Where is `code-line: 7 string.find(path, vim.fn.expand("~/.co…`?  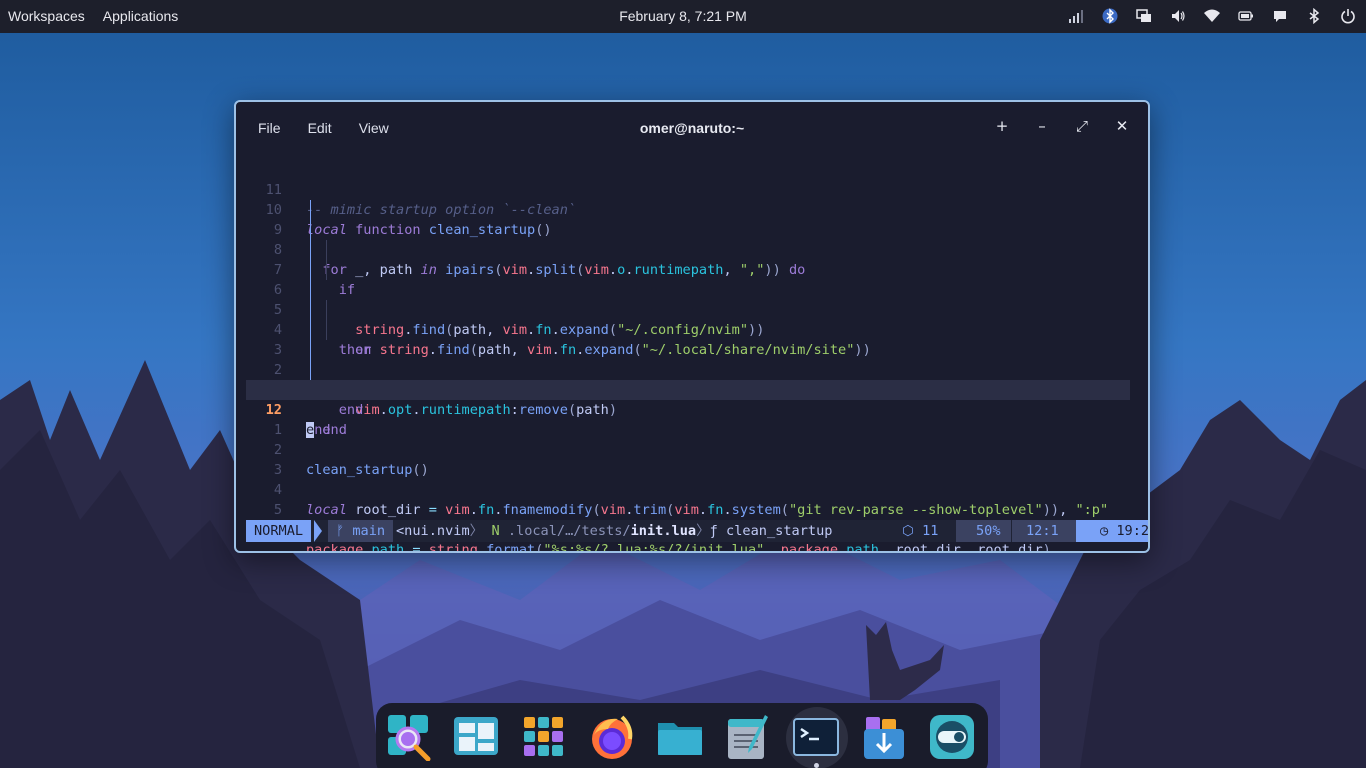 code-line: 7 string.find(path, vim.fn.expand("~/.co… is located at coordinates (688, 289).